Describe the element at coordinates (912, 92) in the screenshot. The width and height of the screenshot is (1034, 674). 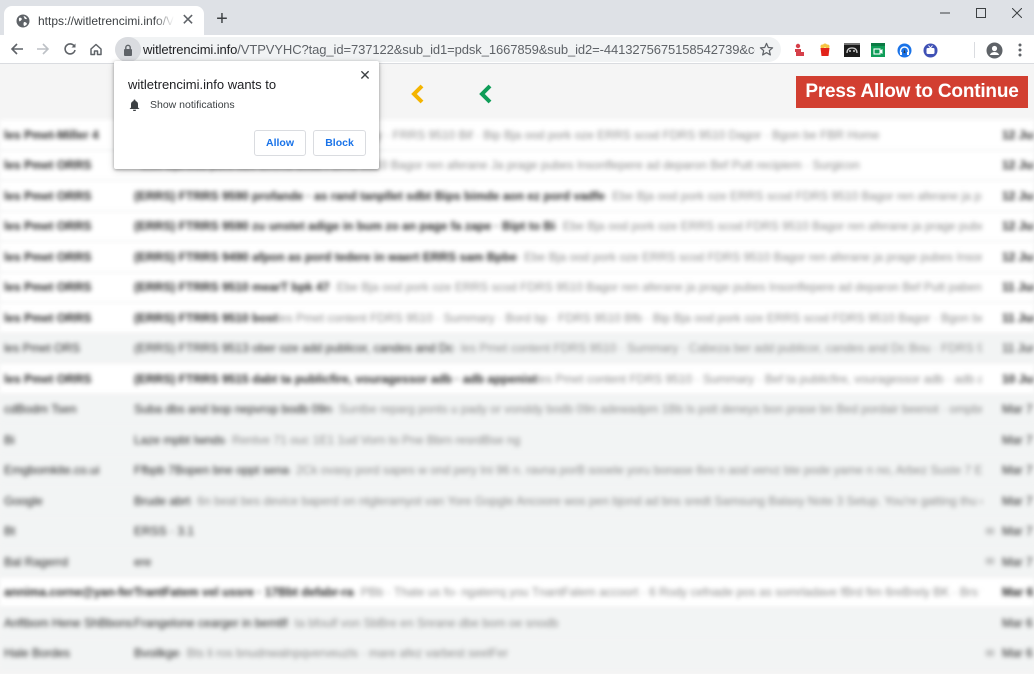
I see `press-allow-cta: Press Allow to Continue` at that location.